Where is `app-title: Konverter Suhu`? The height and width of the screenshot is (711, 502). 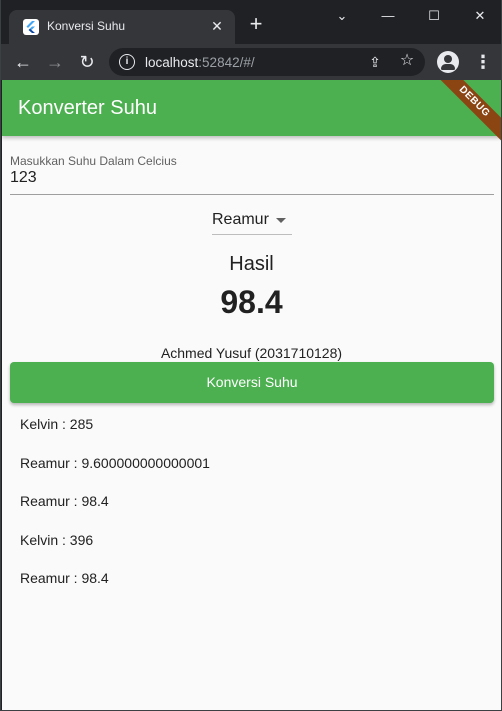
app-title: Konverter Suhu is located at coordinates (87, 108).